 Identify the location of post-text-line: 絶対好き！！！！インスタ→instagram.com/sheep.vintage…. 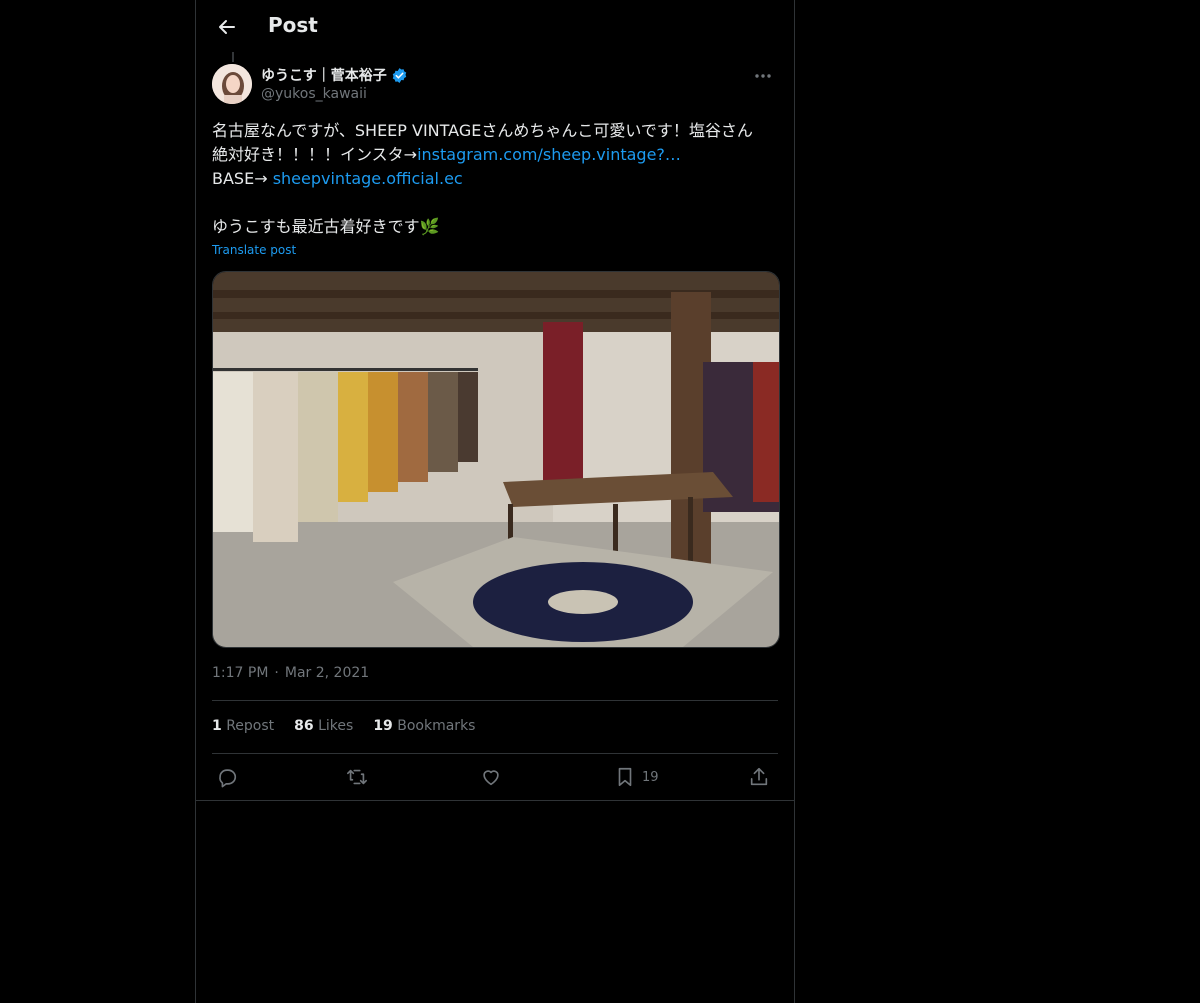
(497, 155).